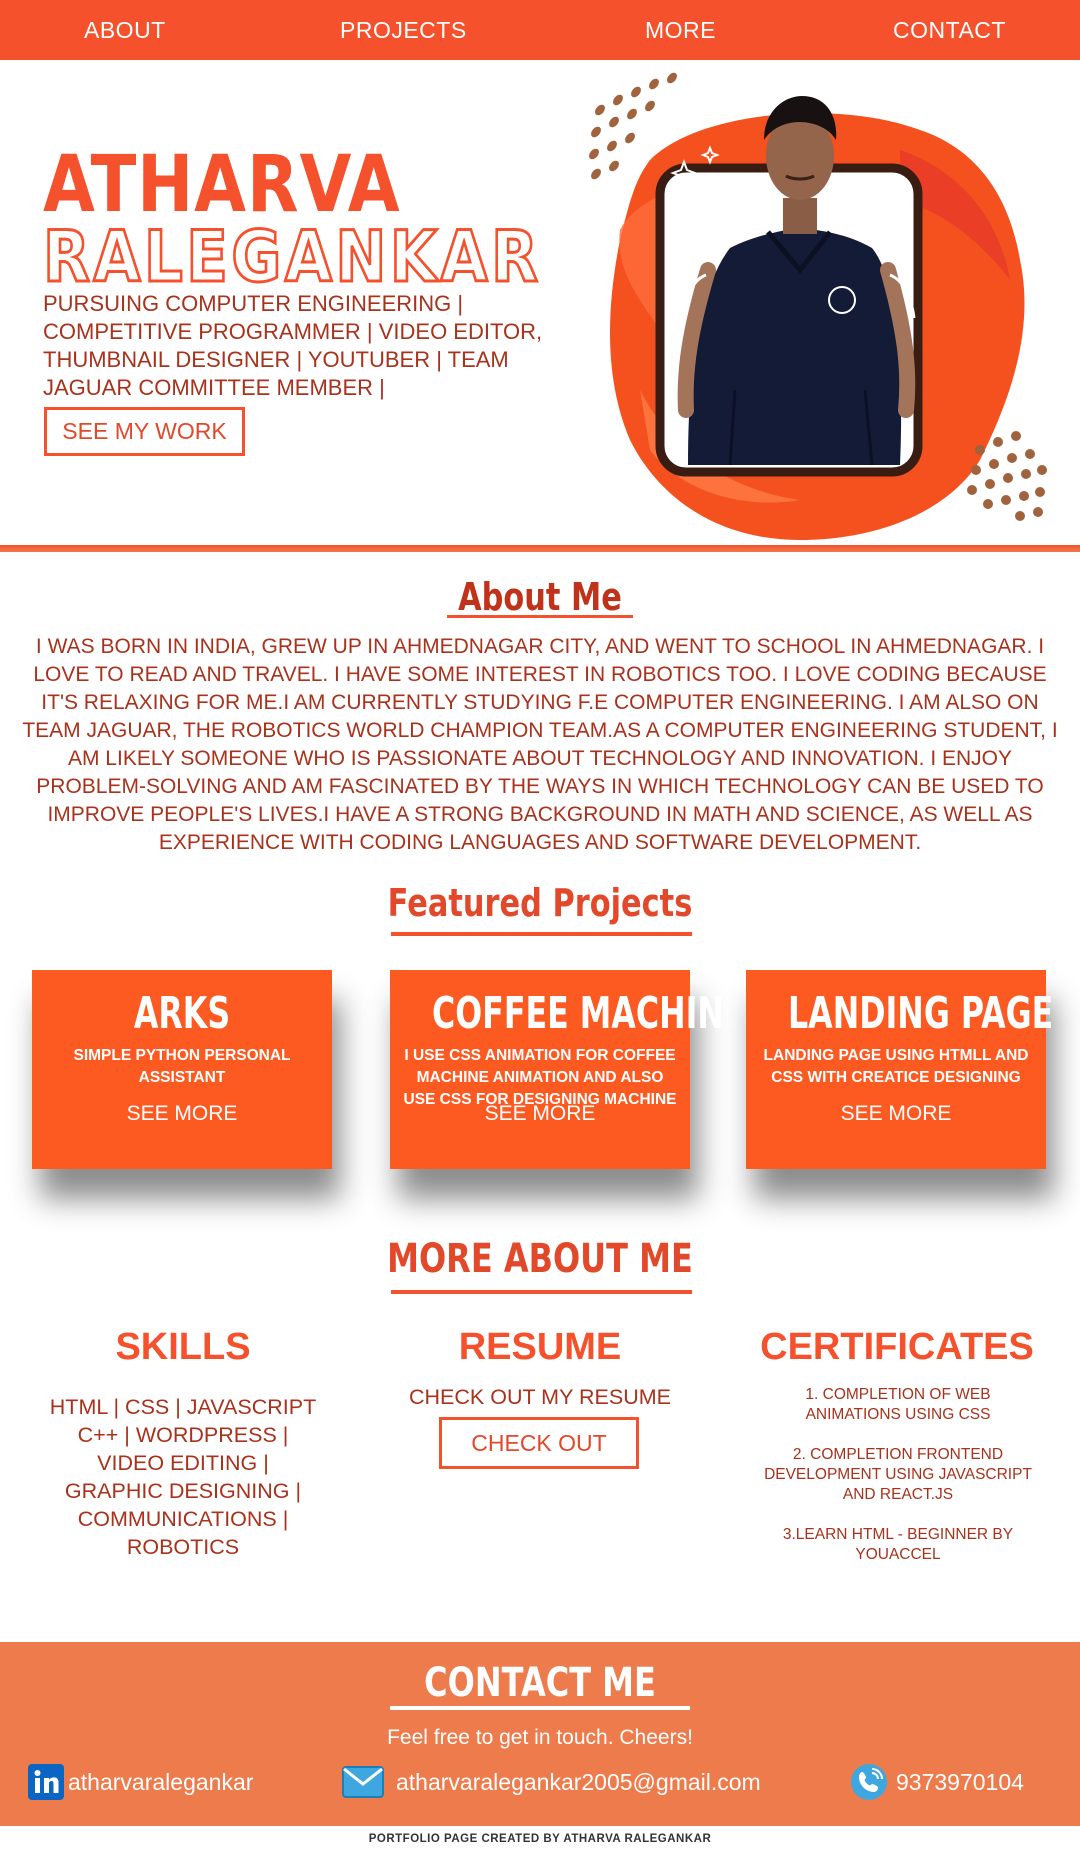  I want to click on email-address: atharvaralegankar2005@gmail.com, so click(578, 1782).